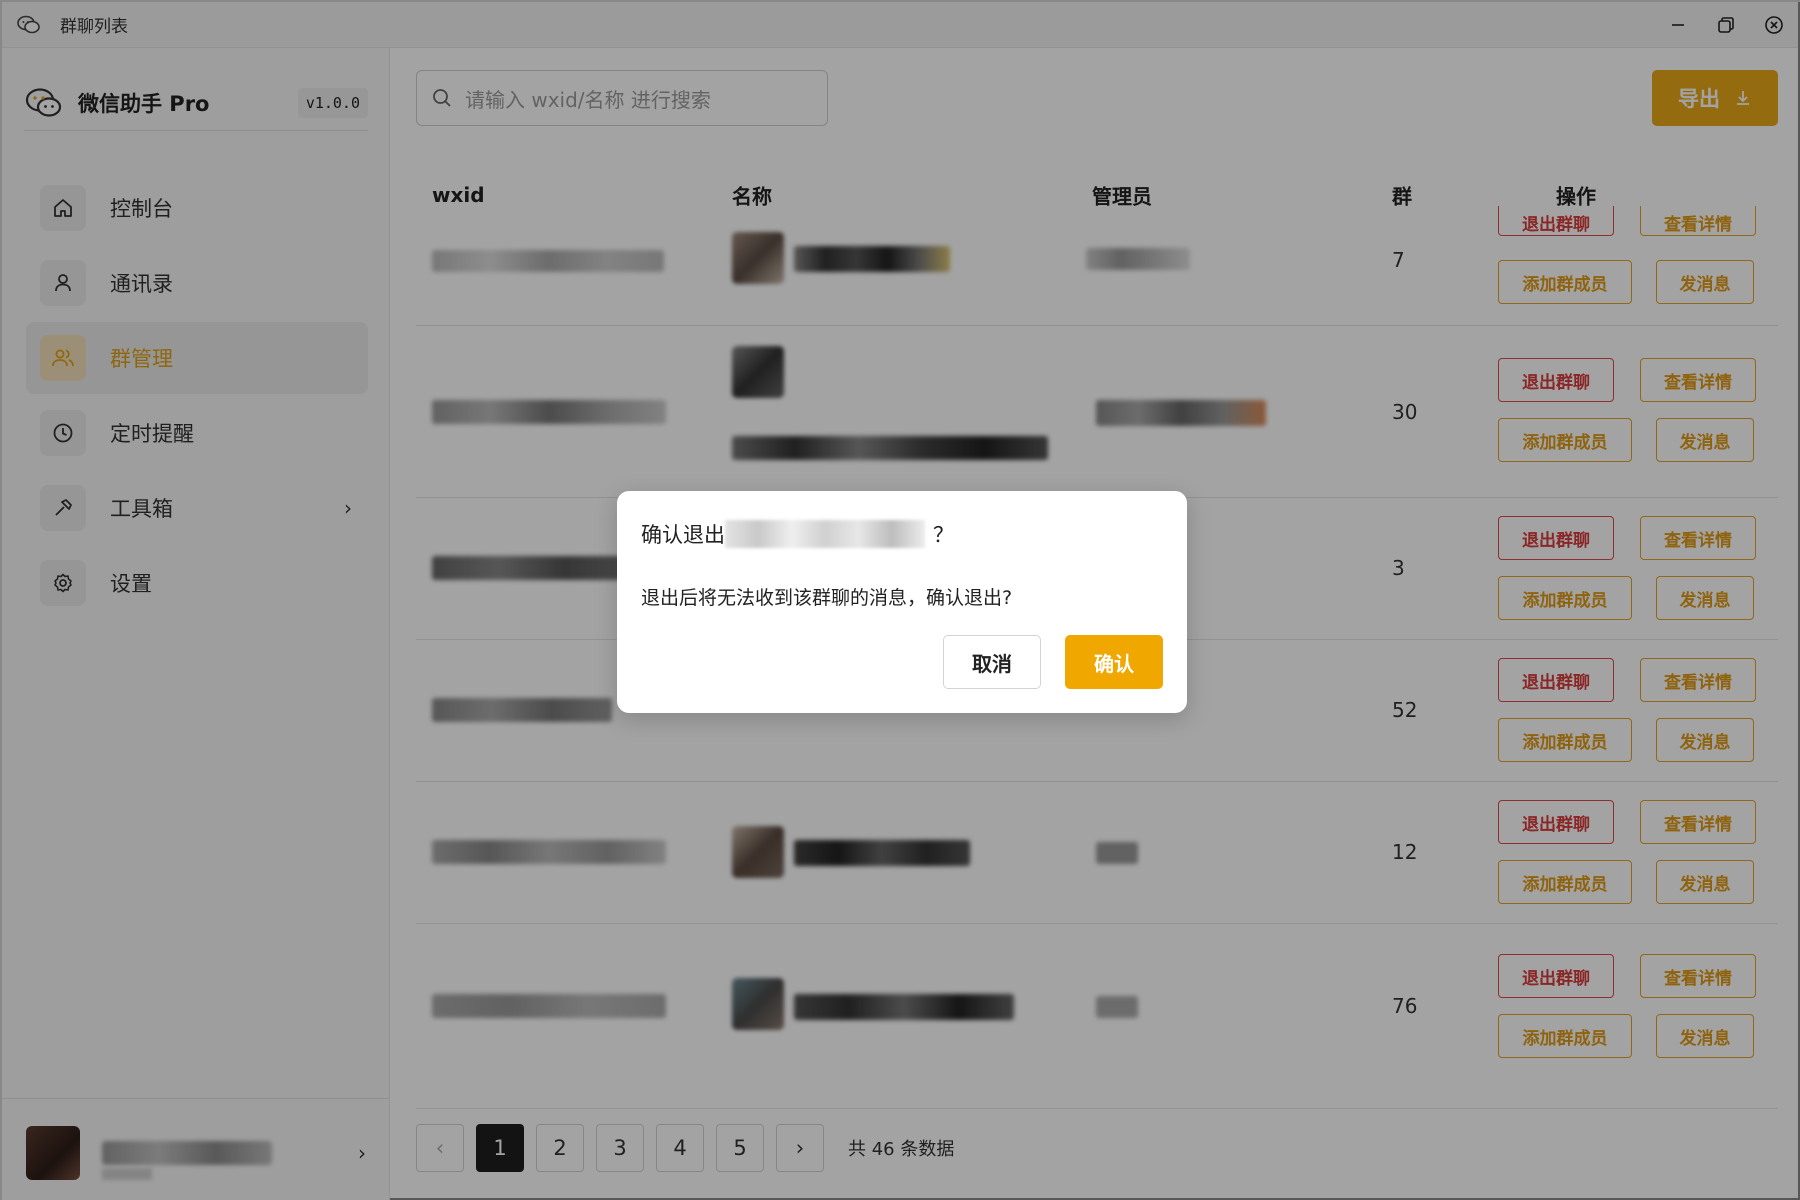  I want to click on dialog-title: 确认退出 ？, so click(797, 534).